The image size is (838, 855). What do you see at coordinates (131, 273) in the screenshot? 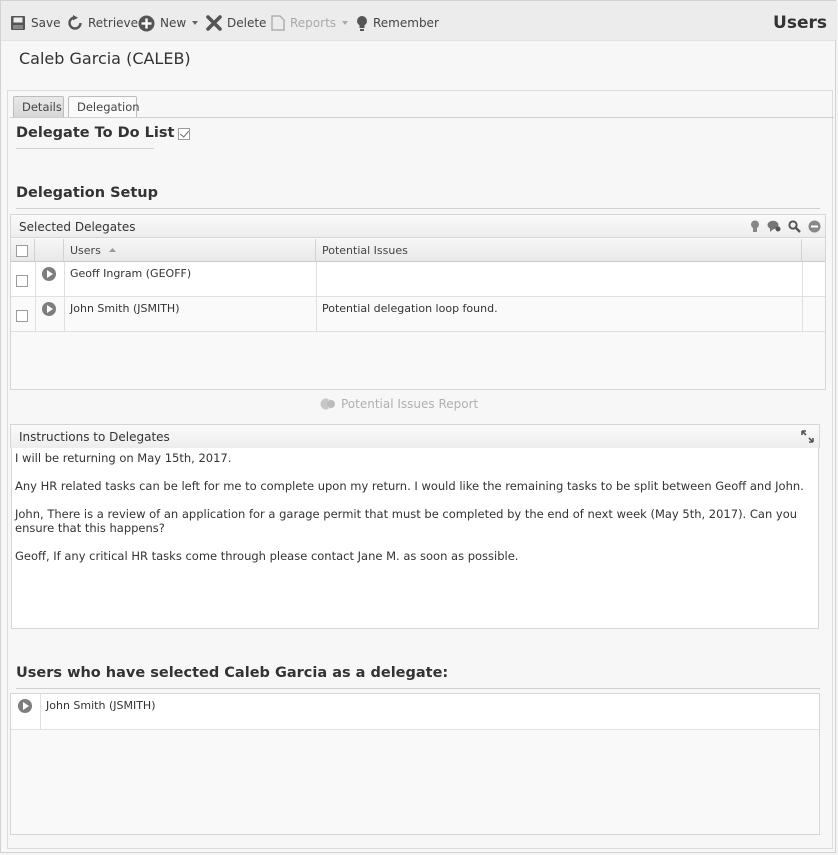
I see `user-cell: Geoff Ingram (GEOFF)` at bounding box center [131, 273].